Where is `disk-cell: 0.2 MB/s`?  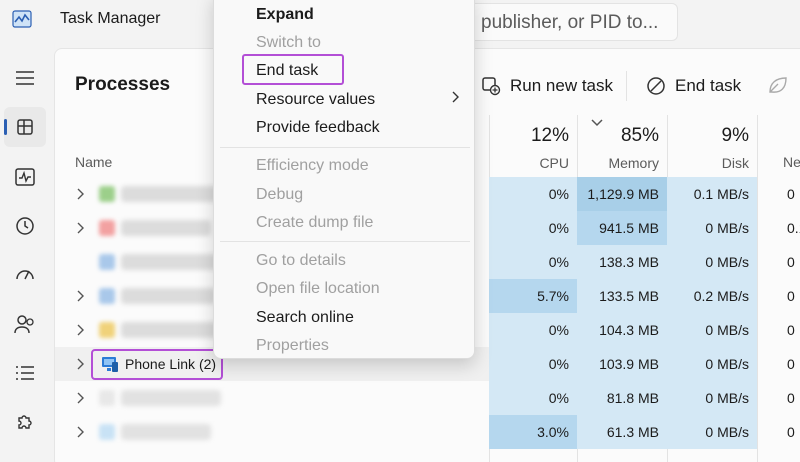 disk-cell: 0.2 MB/s is located at coordinates (712, 296).